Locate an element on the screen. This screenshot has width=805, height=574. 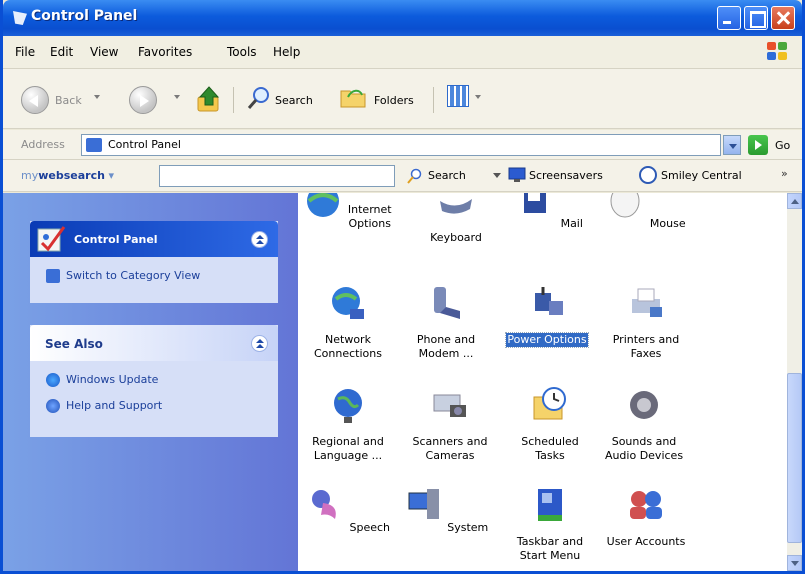
control-panel-small-icon is located at coordinates (94, 145).